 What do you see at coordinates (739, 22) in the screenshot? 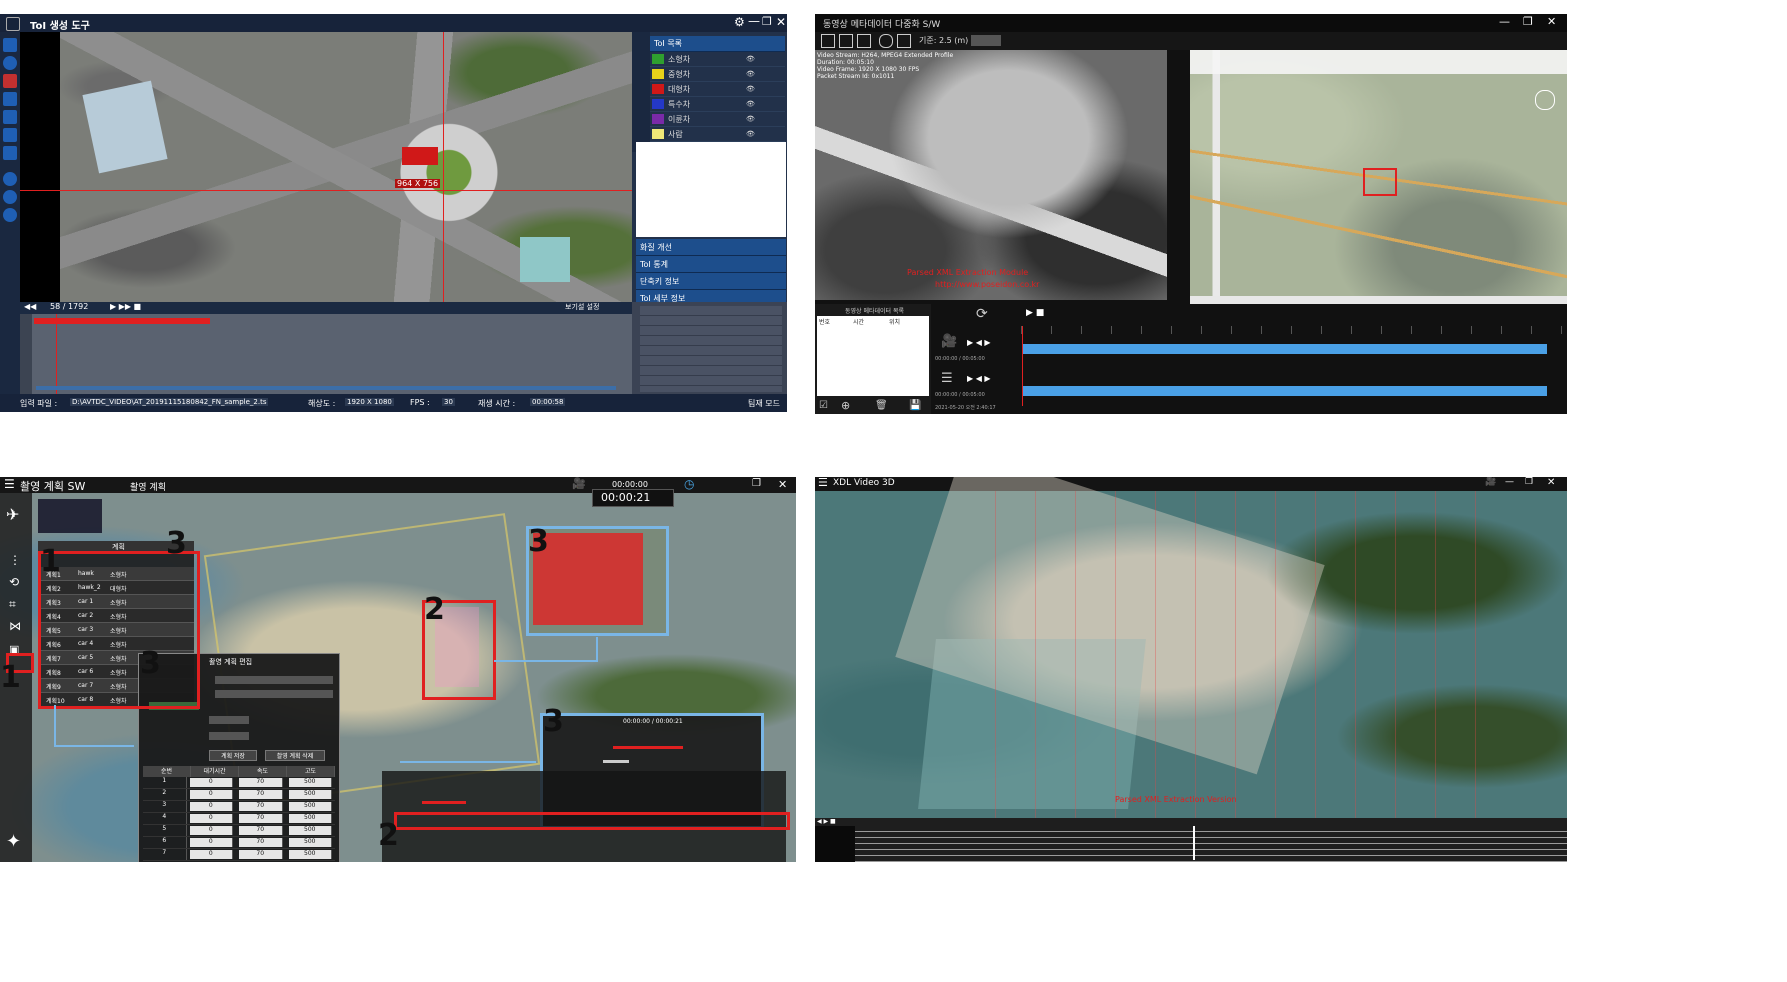
I see `settings-icon: ⚙` at bounding box center [739, 22].